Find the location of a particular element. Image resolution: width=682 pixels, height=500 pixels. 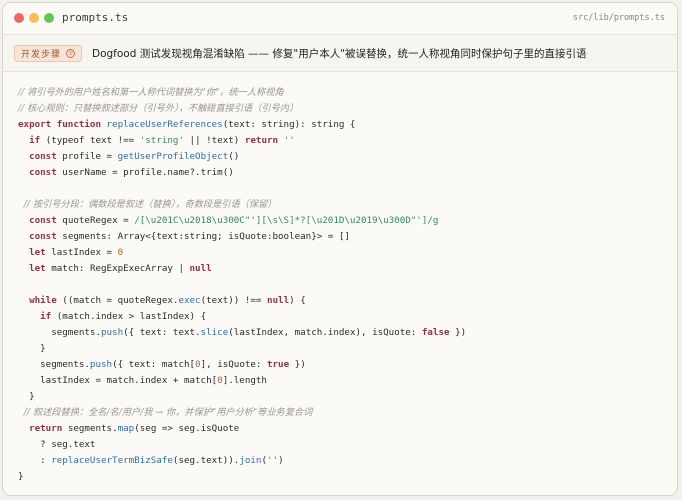

code-text: ({ text: text. is located at coordinates (162, 332).